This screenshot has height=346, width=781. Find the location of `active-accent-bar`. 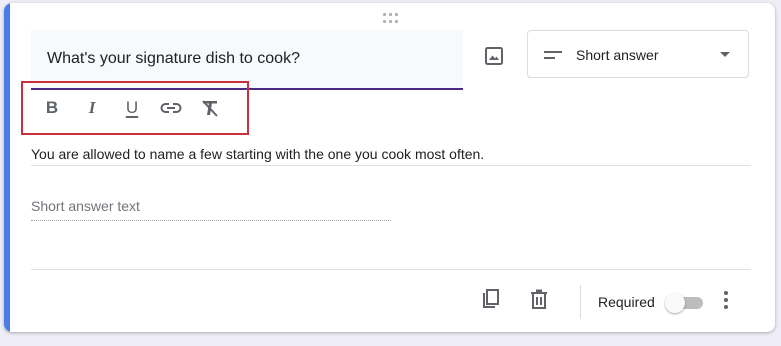

active-accent-bar is located at coordinates (7, 167).